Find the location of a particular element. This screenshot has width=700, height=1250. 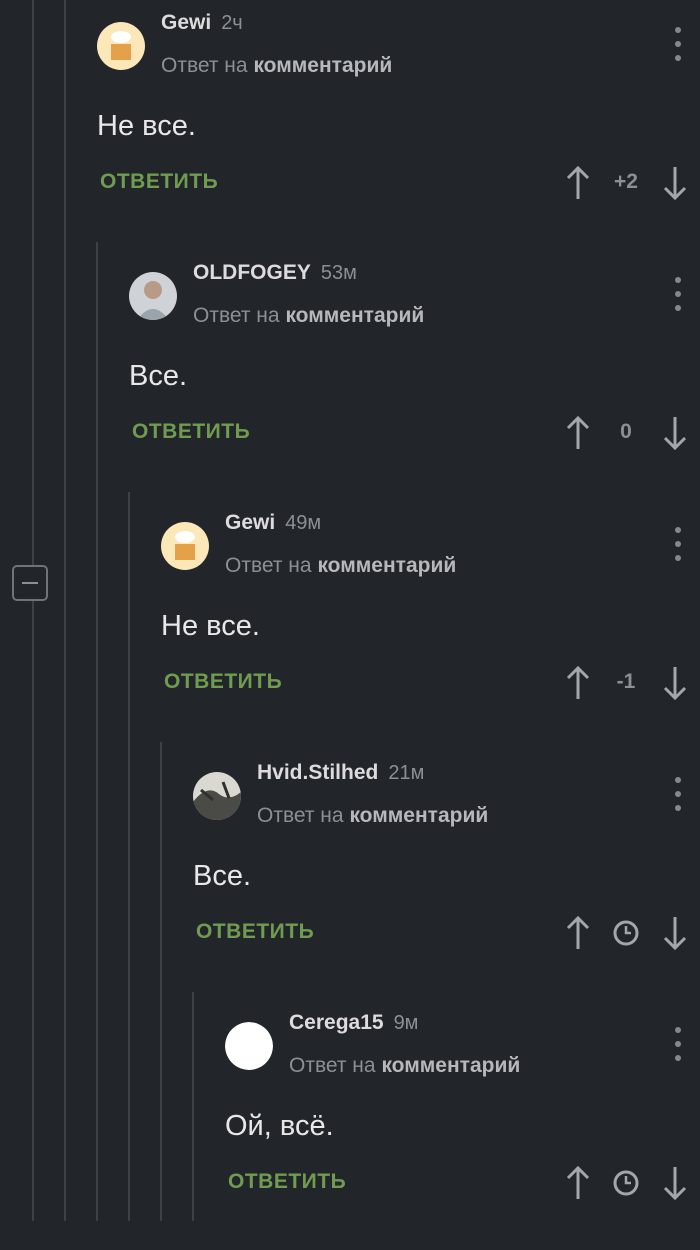

comment-time: 49м is located at coordinates (303, 523).